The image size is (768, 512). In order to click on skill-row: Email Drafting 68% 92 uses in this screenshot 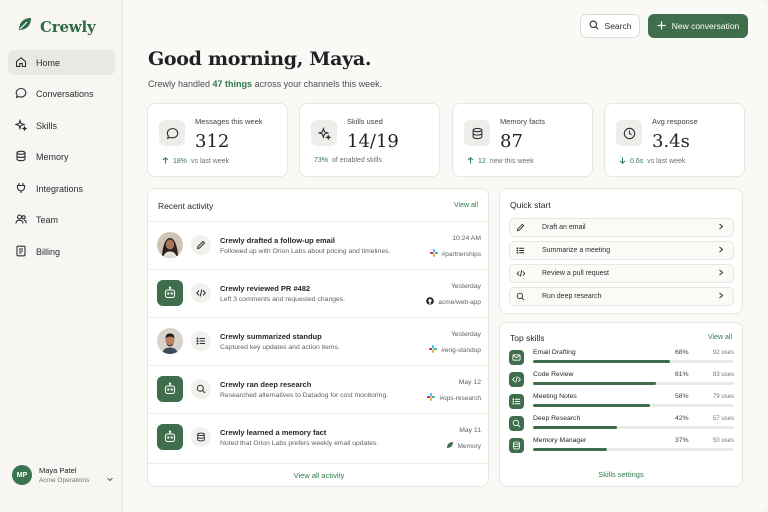, I will do `click(621, 357)`.